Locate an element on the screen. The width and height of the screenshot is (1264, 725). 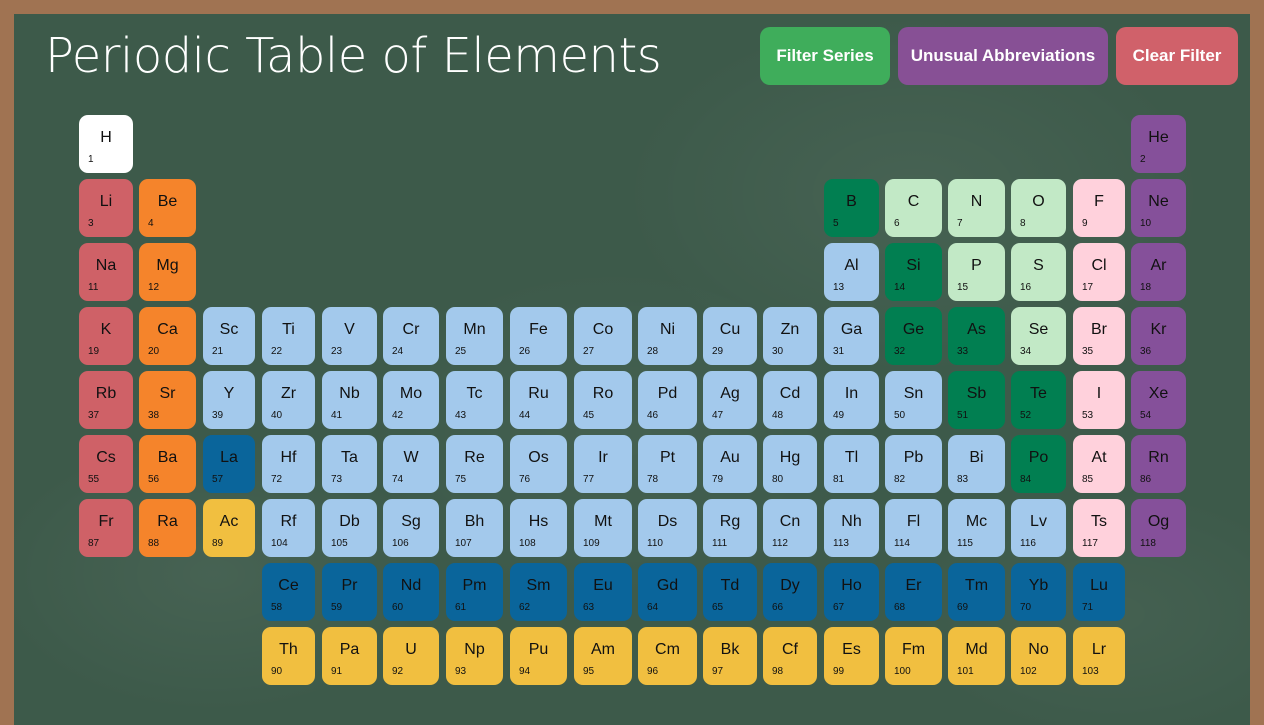
element-tile-ru: Ru 44 is located at coordinates (538, 400).